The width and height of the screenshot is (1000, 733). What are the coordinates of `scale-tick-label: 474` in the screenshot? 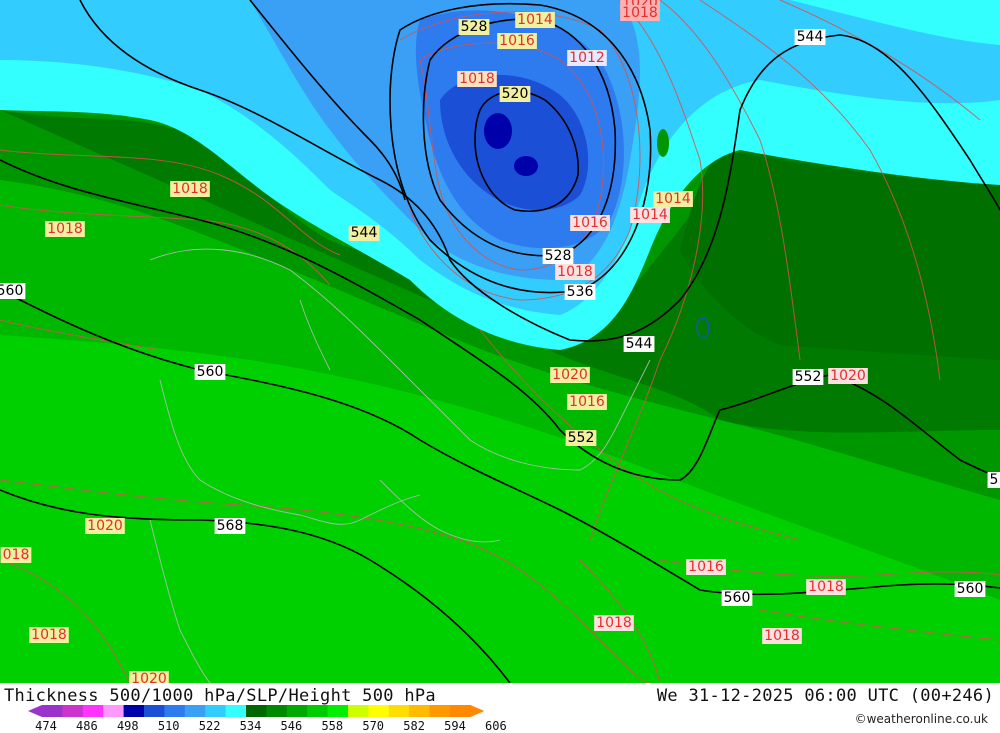 It's located at (46, 726).